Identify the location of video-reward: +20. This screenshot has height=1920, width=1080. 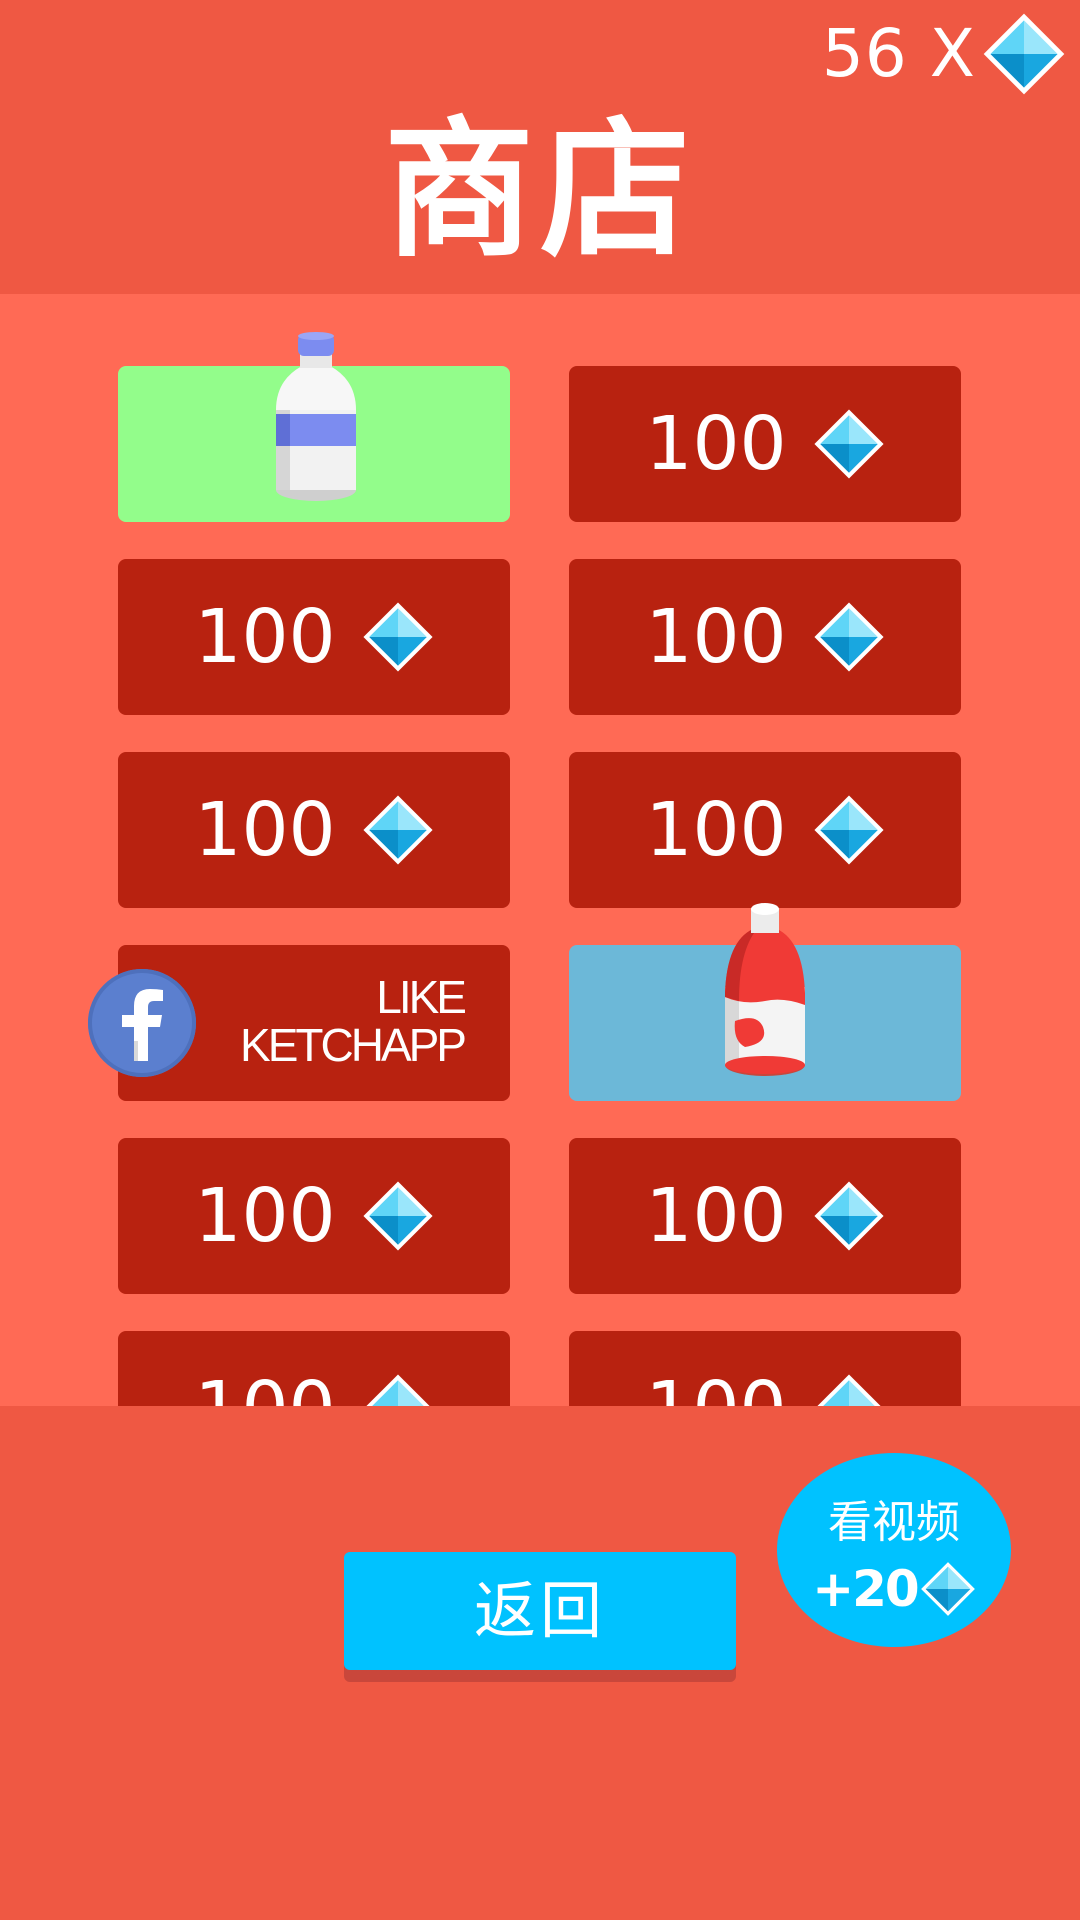
(894, 1589).